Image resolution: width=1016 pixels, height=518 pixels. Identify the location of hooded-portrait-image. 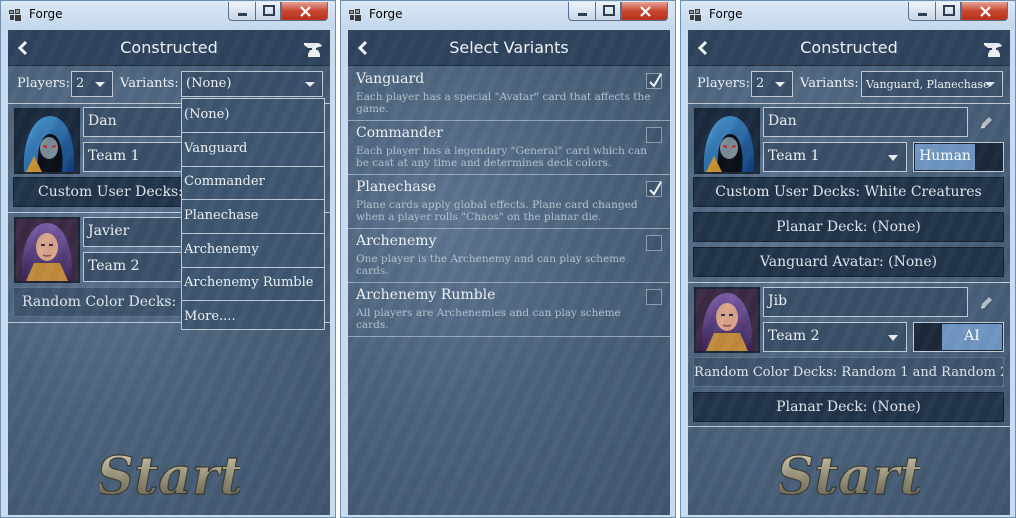
(47, 141).